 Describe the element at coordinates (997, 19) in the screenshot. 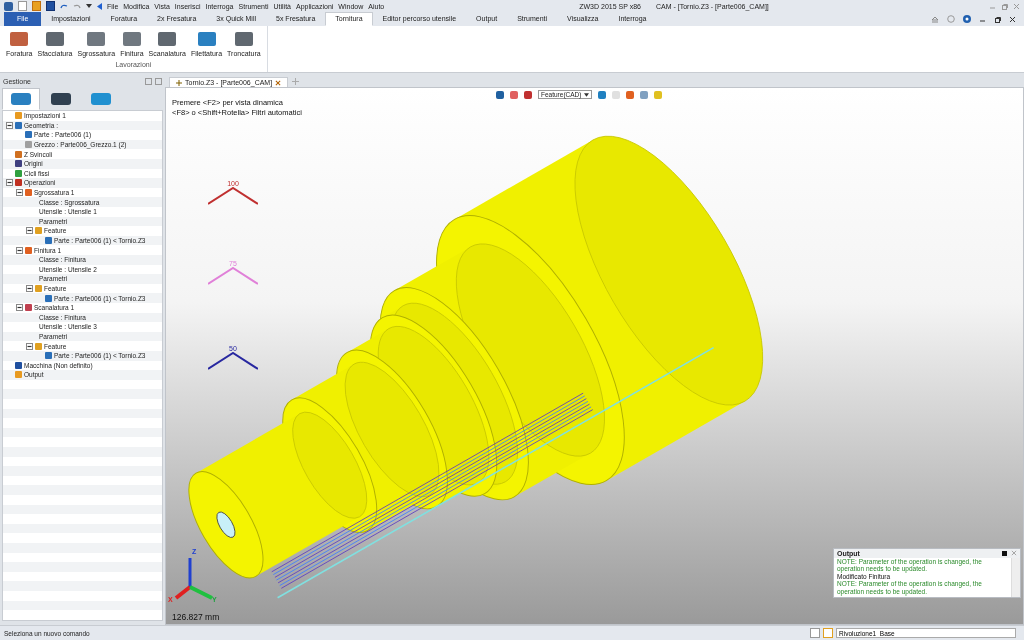

I see `restore-icon` at that location.